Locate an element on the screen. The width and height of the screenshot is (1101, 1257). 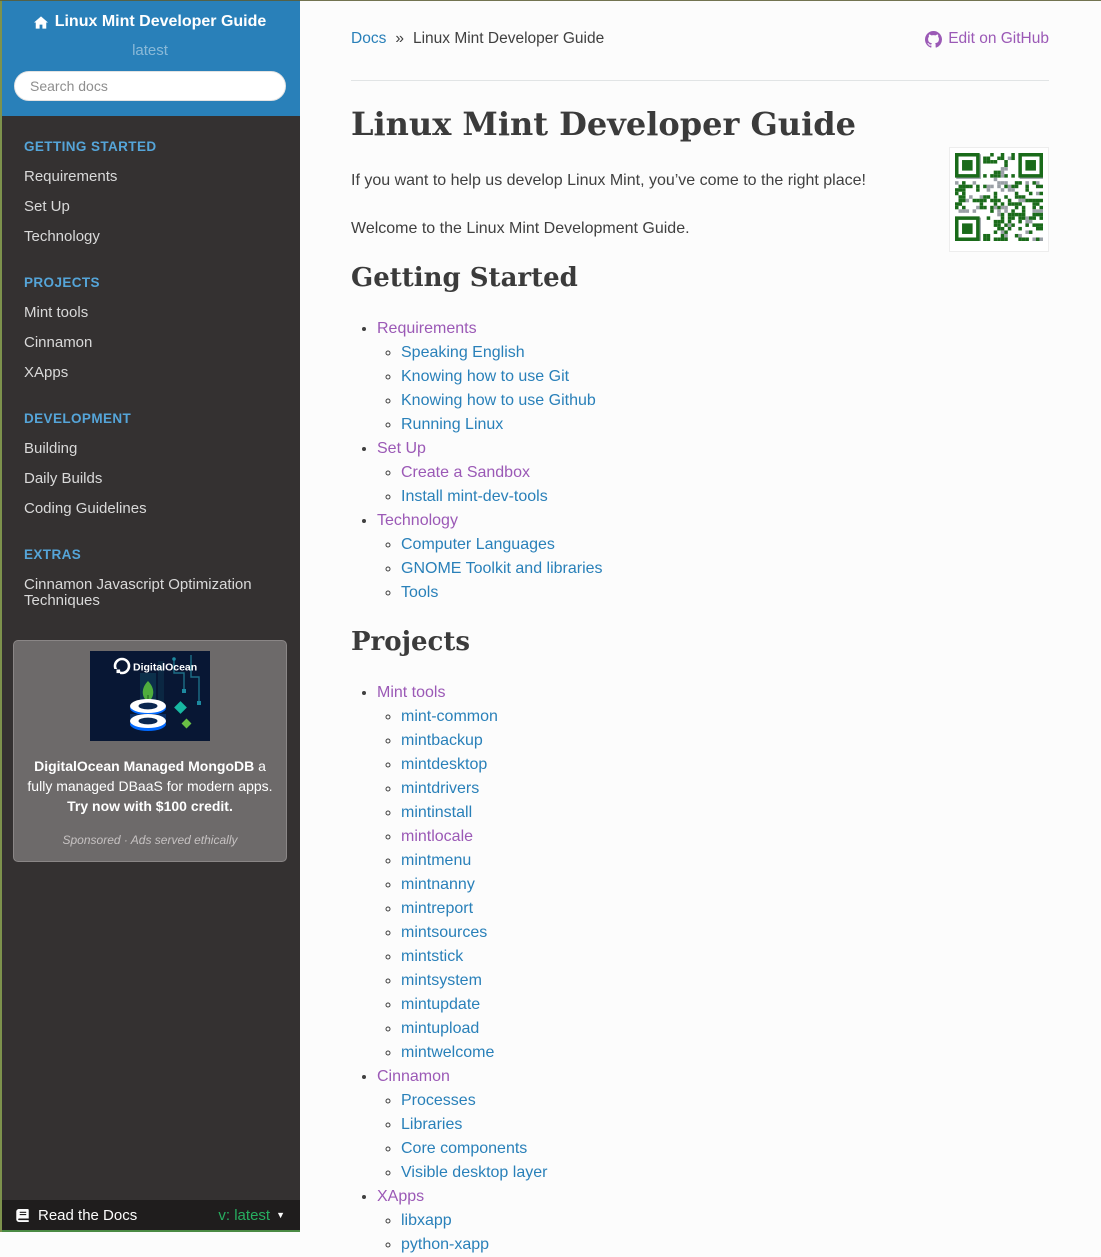
sidebar-header: Linux Mint Developer Guide latest is located at coordinates (150, 58).